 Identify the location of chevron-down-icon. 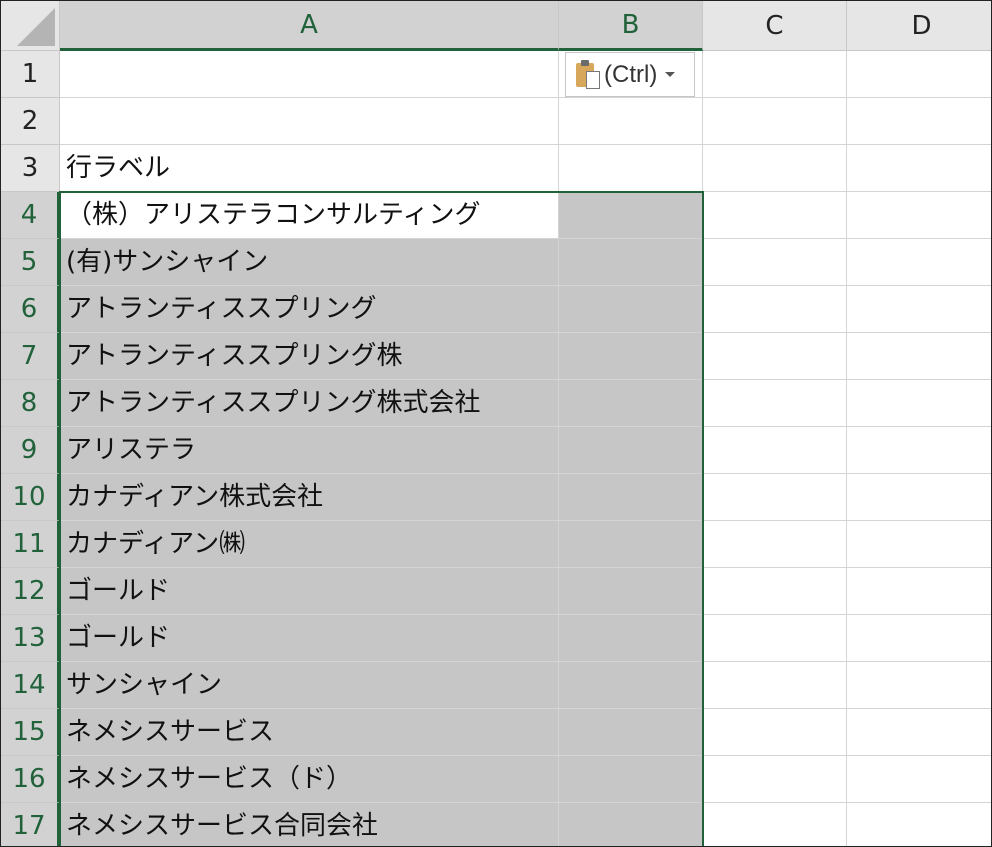
(670, 74).